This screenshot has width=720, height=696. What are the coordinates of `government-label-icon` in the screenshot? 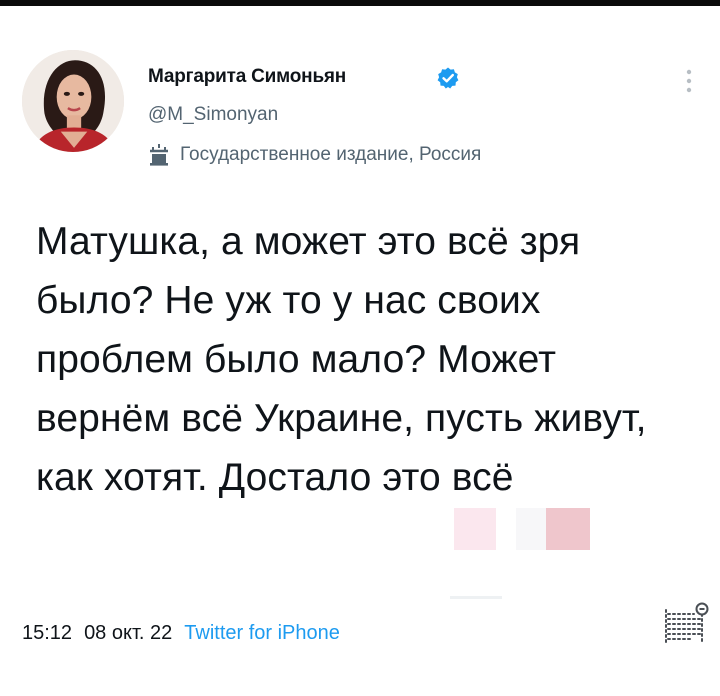 It's located at (159, 155).